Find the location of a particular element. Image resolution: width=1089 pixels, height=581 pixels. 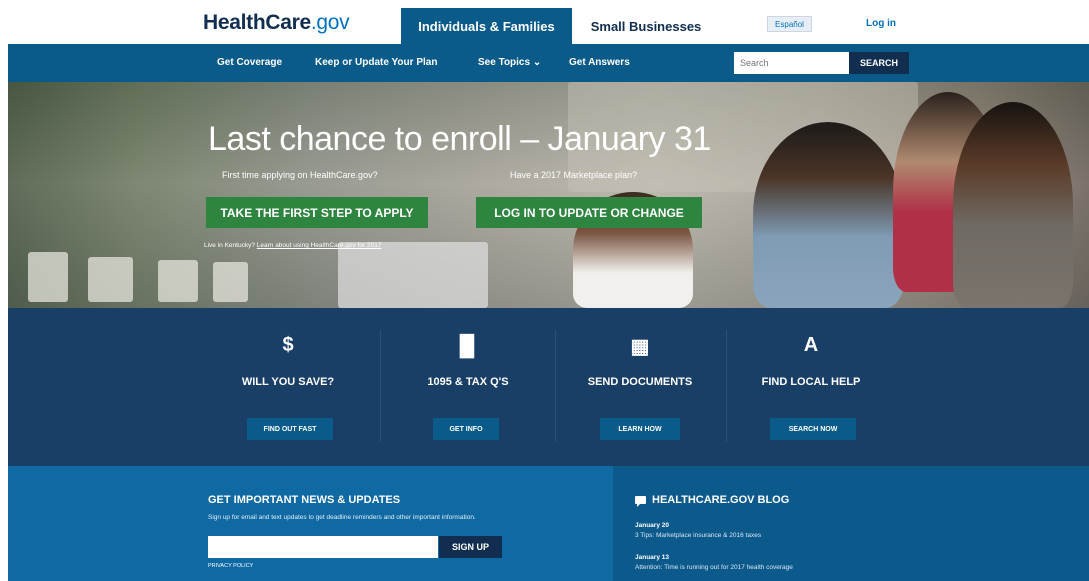

learn-how-button: LEARN HOW is located at coordinates (640, 429).